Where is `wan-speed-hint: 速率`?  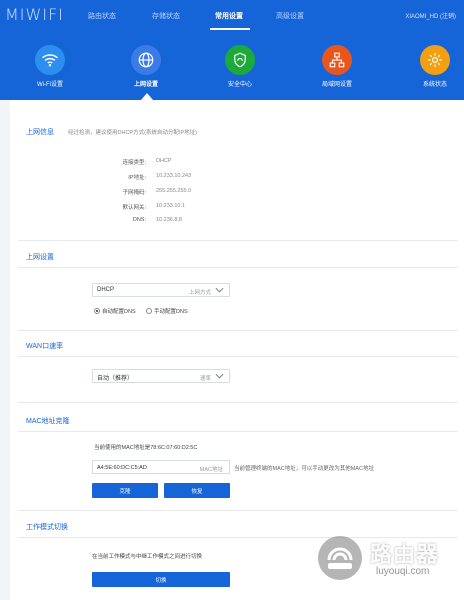
wan-speed-hint: 速率 is located at coordinates (205, 378).